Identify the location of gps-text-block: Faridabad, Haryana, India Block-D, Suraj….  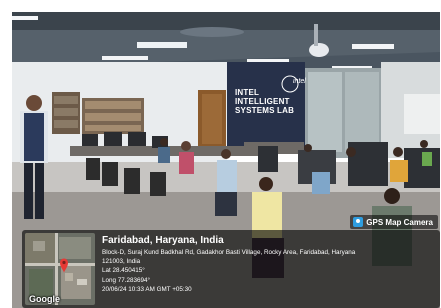
(269, 264).